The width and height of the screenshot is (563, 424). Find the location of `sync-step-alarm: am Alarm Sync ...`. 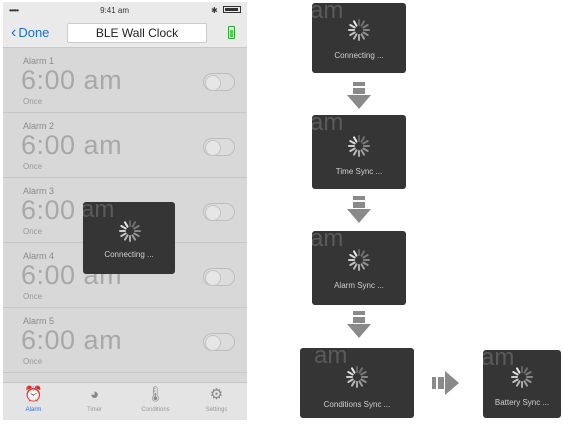

sync-step-alarm: am Alarm Sync ... is located at coordinates (359, 268).